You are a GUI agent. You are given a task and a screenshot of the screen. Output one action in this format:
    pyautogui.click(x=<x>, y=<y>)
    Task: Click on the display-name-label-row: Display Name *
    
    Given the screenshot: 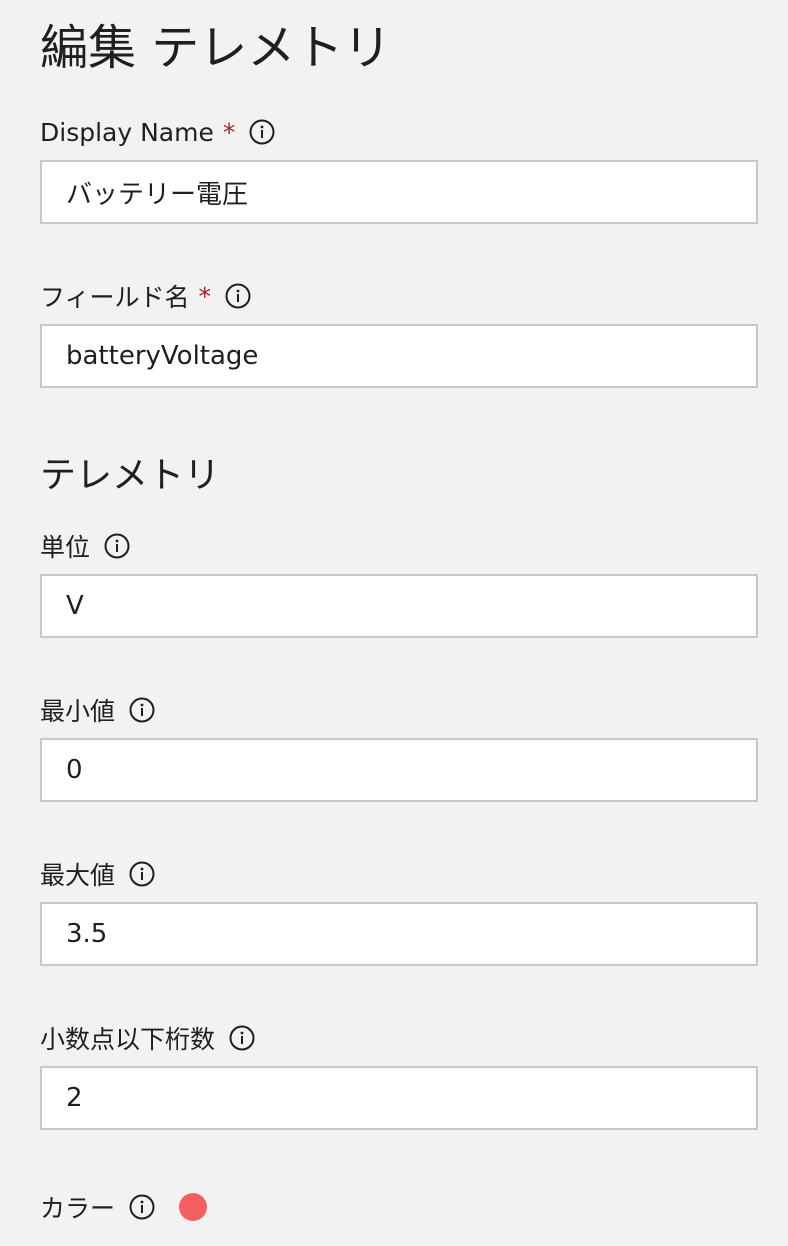 What is the action you would take?
    pyautogui.click(x=157, y=132)
    